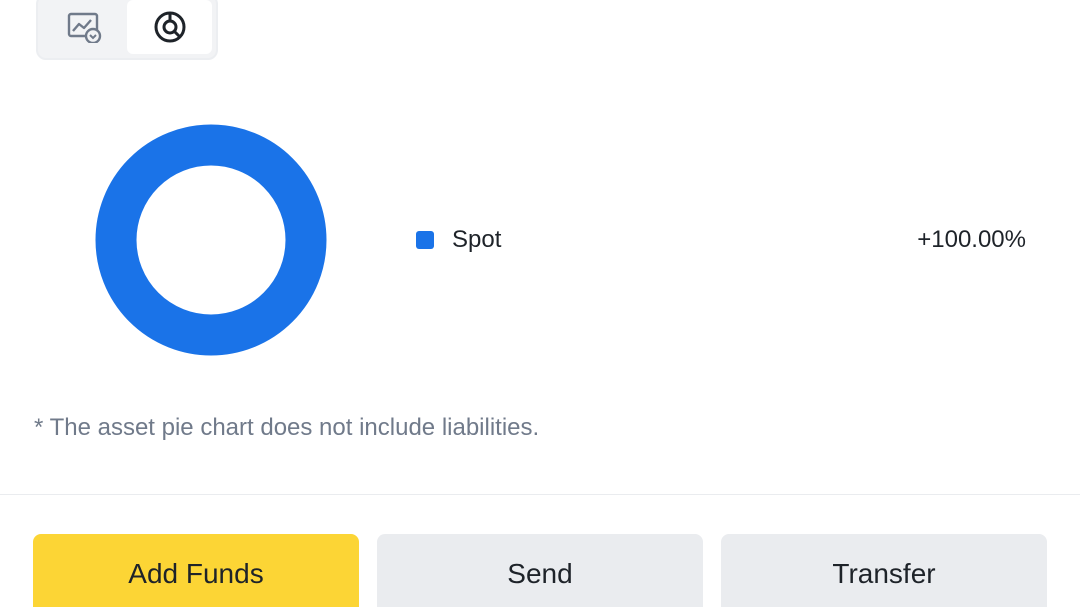 Image resolution: width=1080 pixels, height=607 pixels. I want to click on action-bar: Add Funds Send Transfer, so click(540, 570).